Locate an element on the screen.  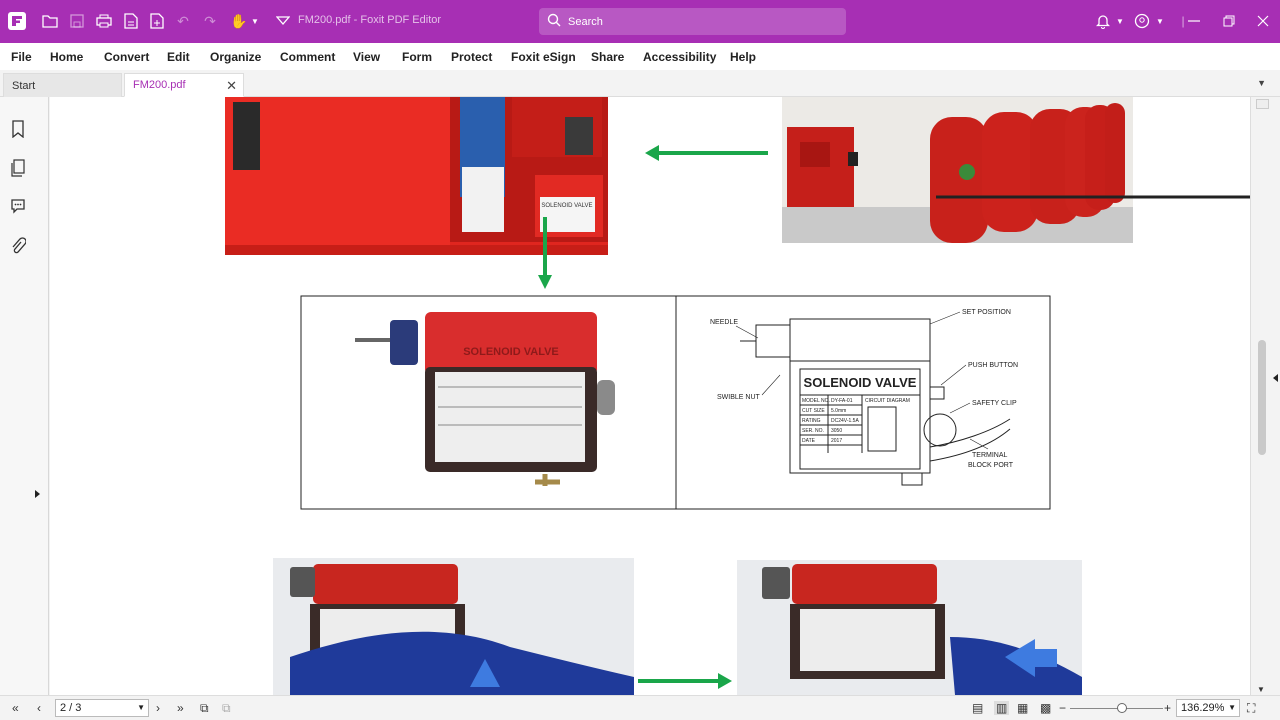
zoom-level: 136.29% is located at coordinates (1203, 708).